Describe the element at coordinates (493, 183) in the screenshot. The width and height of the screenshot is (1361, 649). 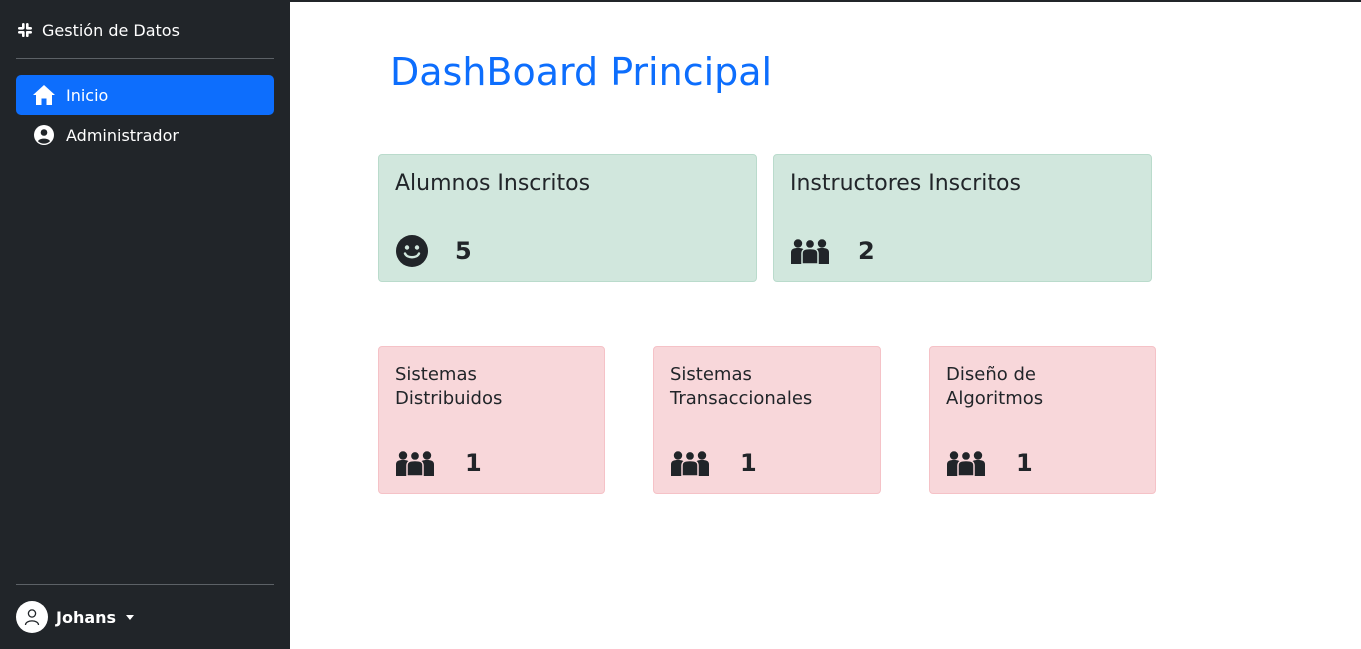
I see `card-title: Alumnos Inscritos` at that location.